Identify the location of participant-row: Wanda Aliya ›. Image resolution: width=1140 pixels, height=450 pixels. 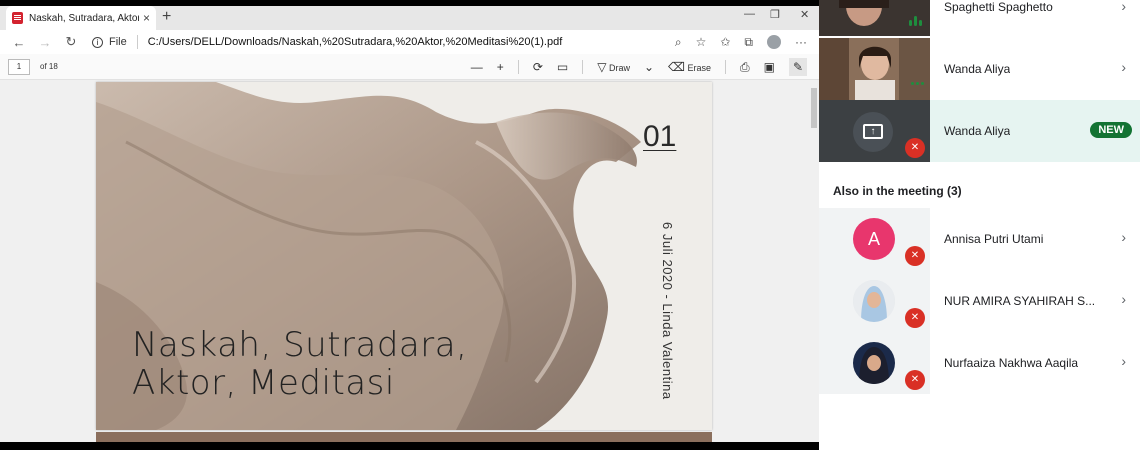
(979, 69).